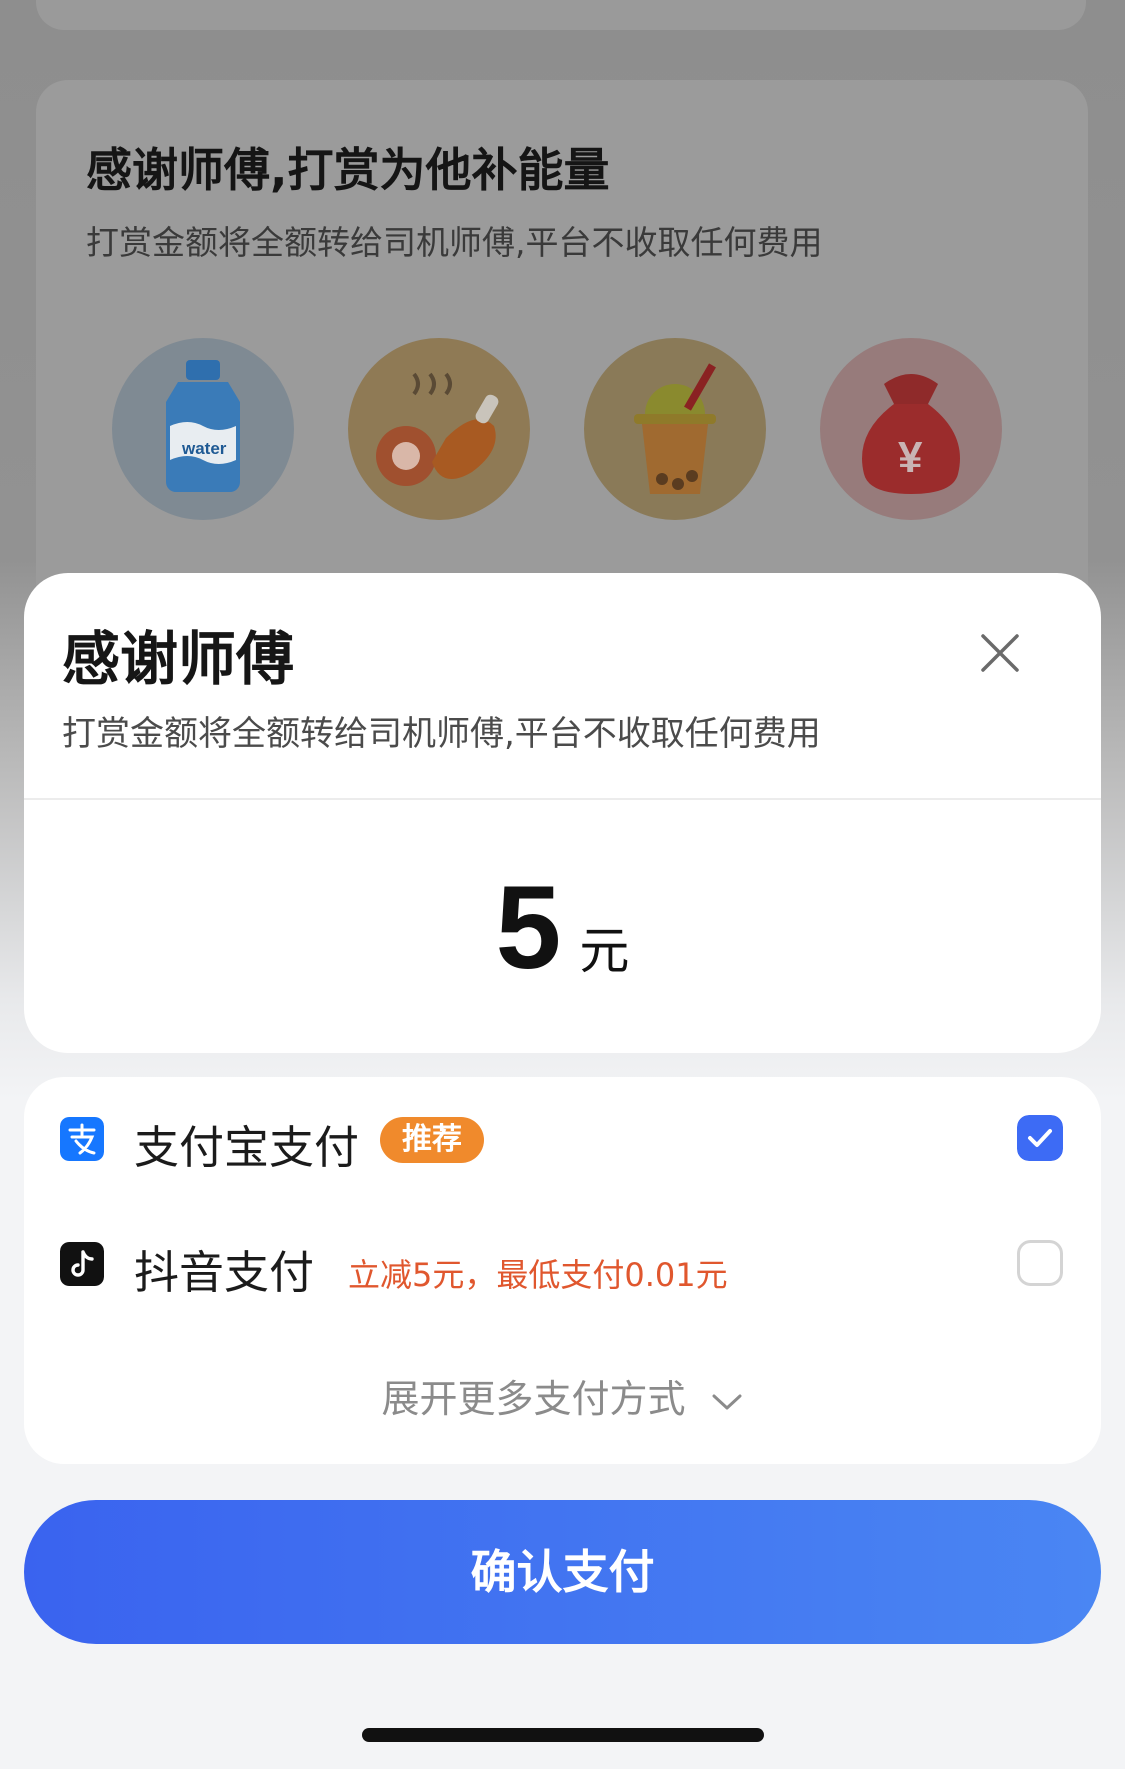  I want to click on confirm-payment-button: 确认支付, so click(562, 1572).